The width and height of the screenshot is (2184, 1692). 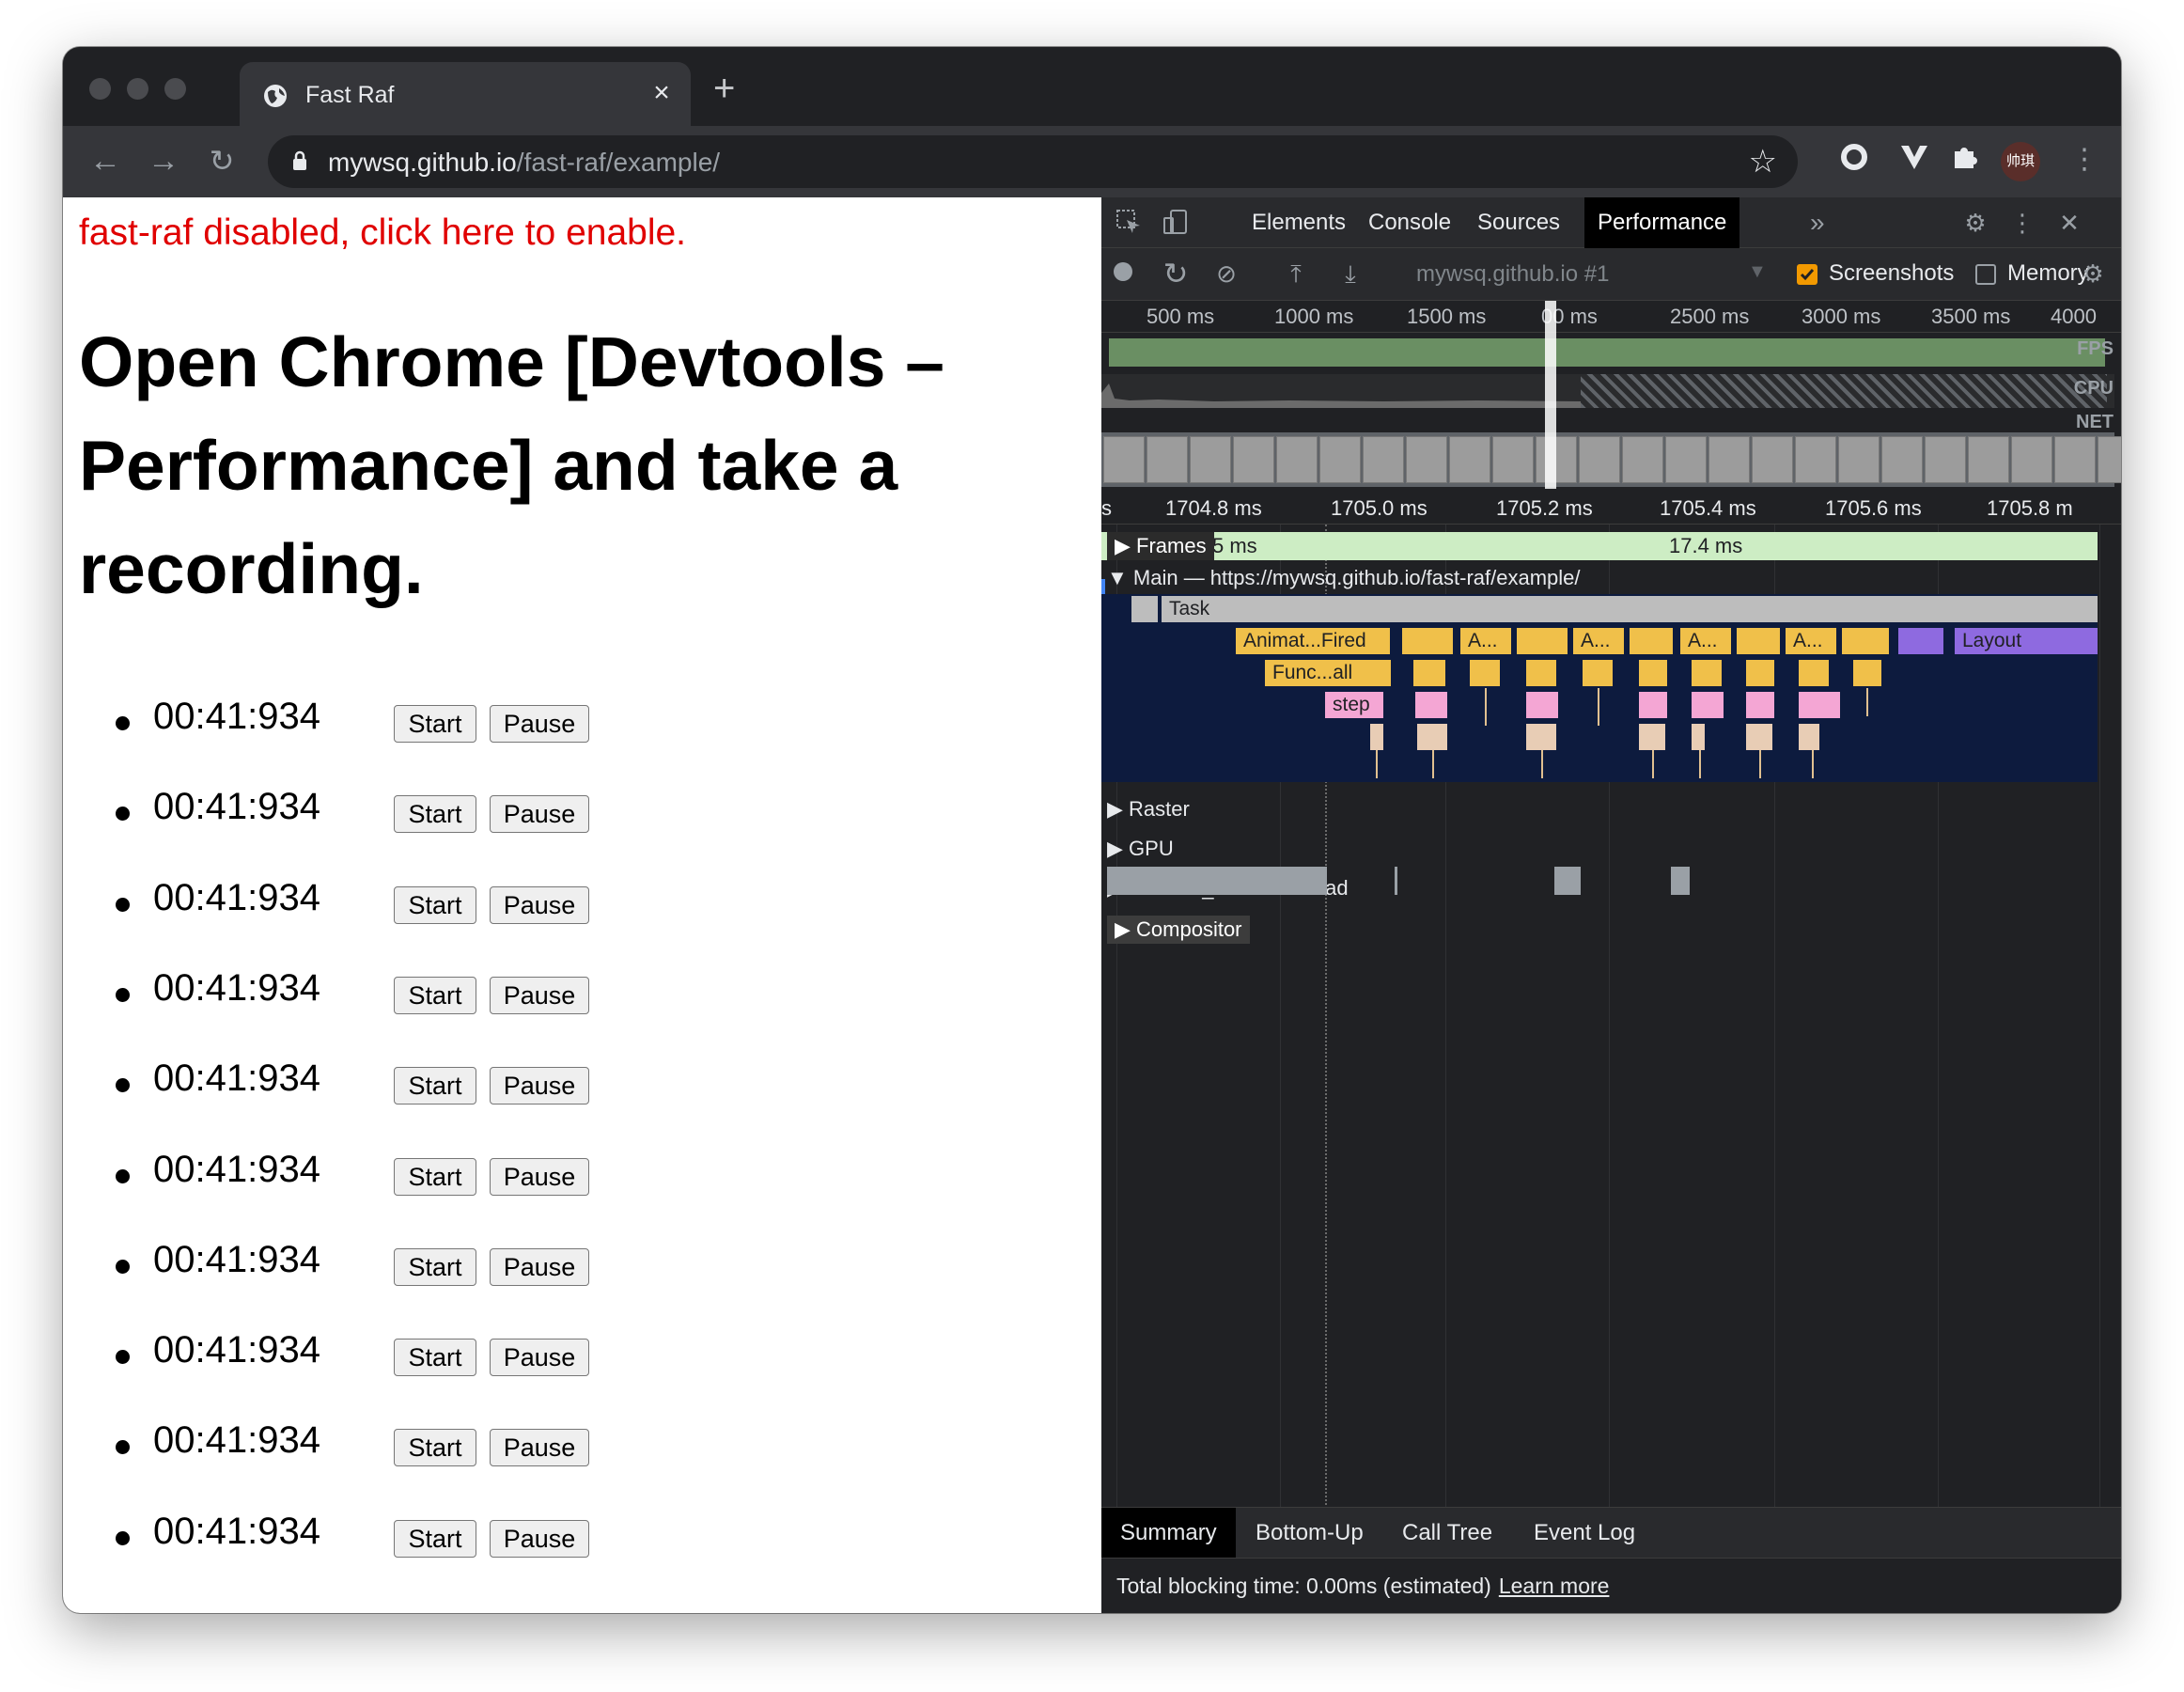 What do you see at coordinates (1033, 161) in the screenshot?
I see `address-bar: mywsq.github.io/fast-raf/example/ ☆` at bounding box center [1033, 161].